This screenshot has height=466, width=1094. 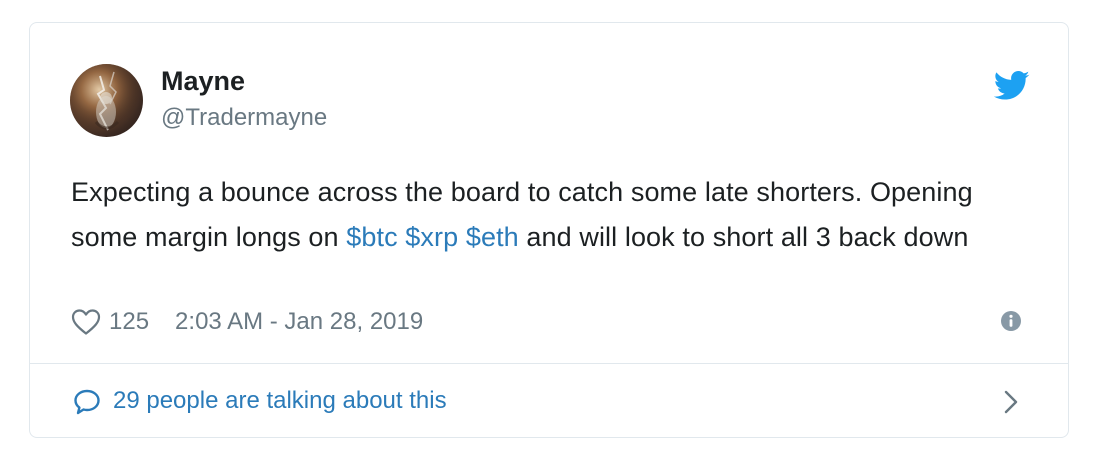 I want to click on talking-count-text: 29 people are talking about this, so click(x=280, y=401).